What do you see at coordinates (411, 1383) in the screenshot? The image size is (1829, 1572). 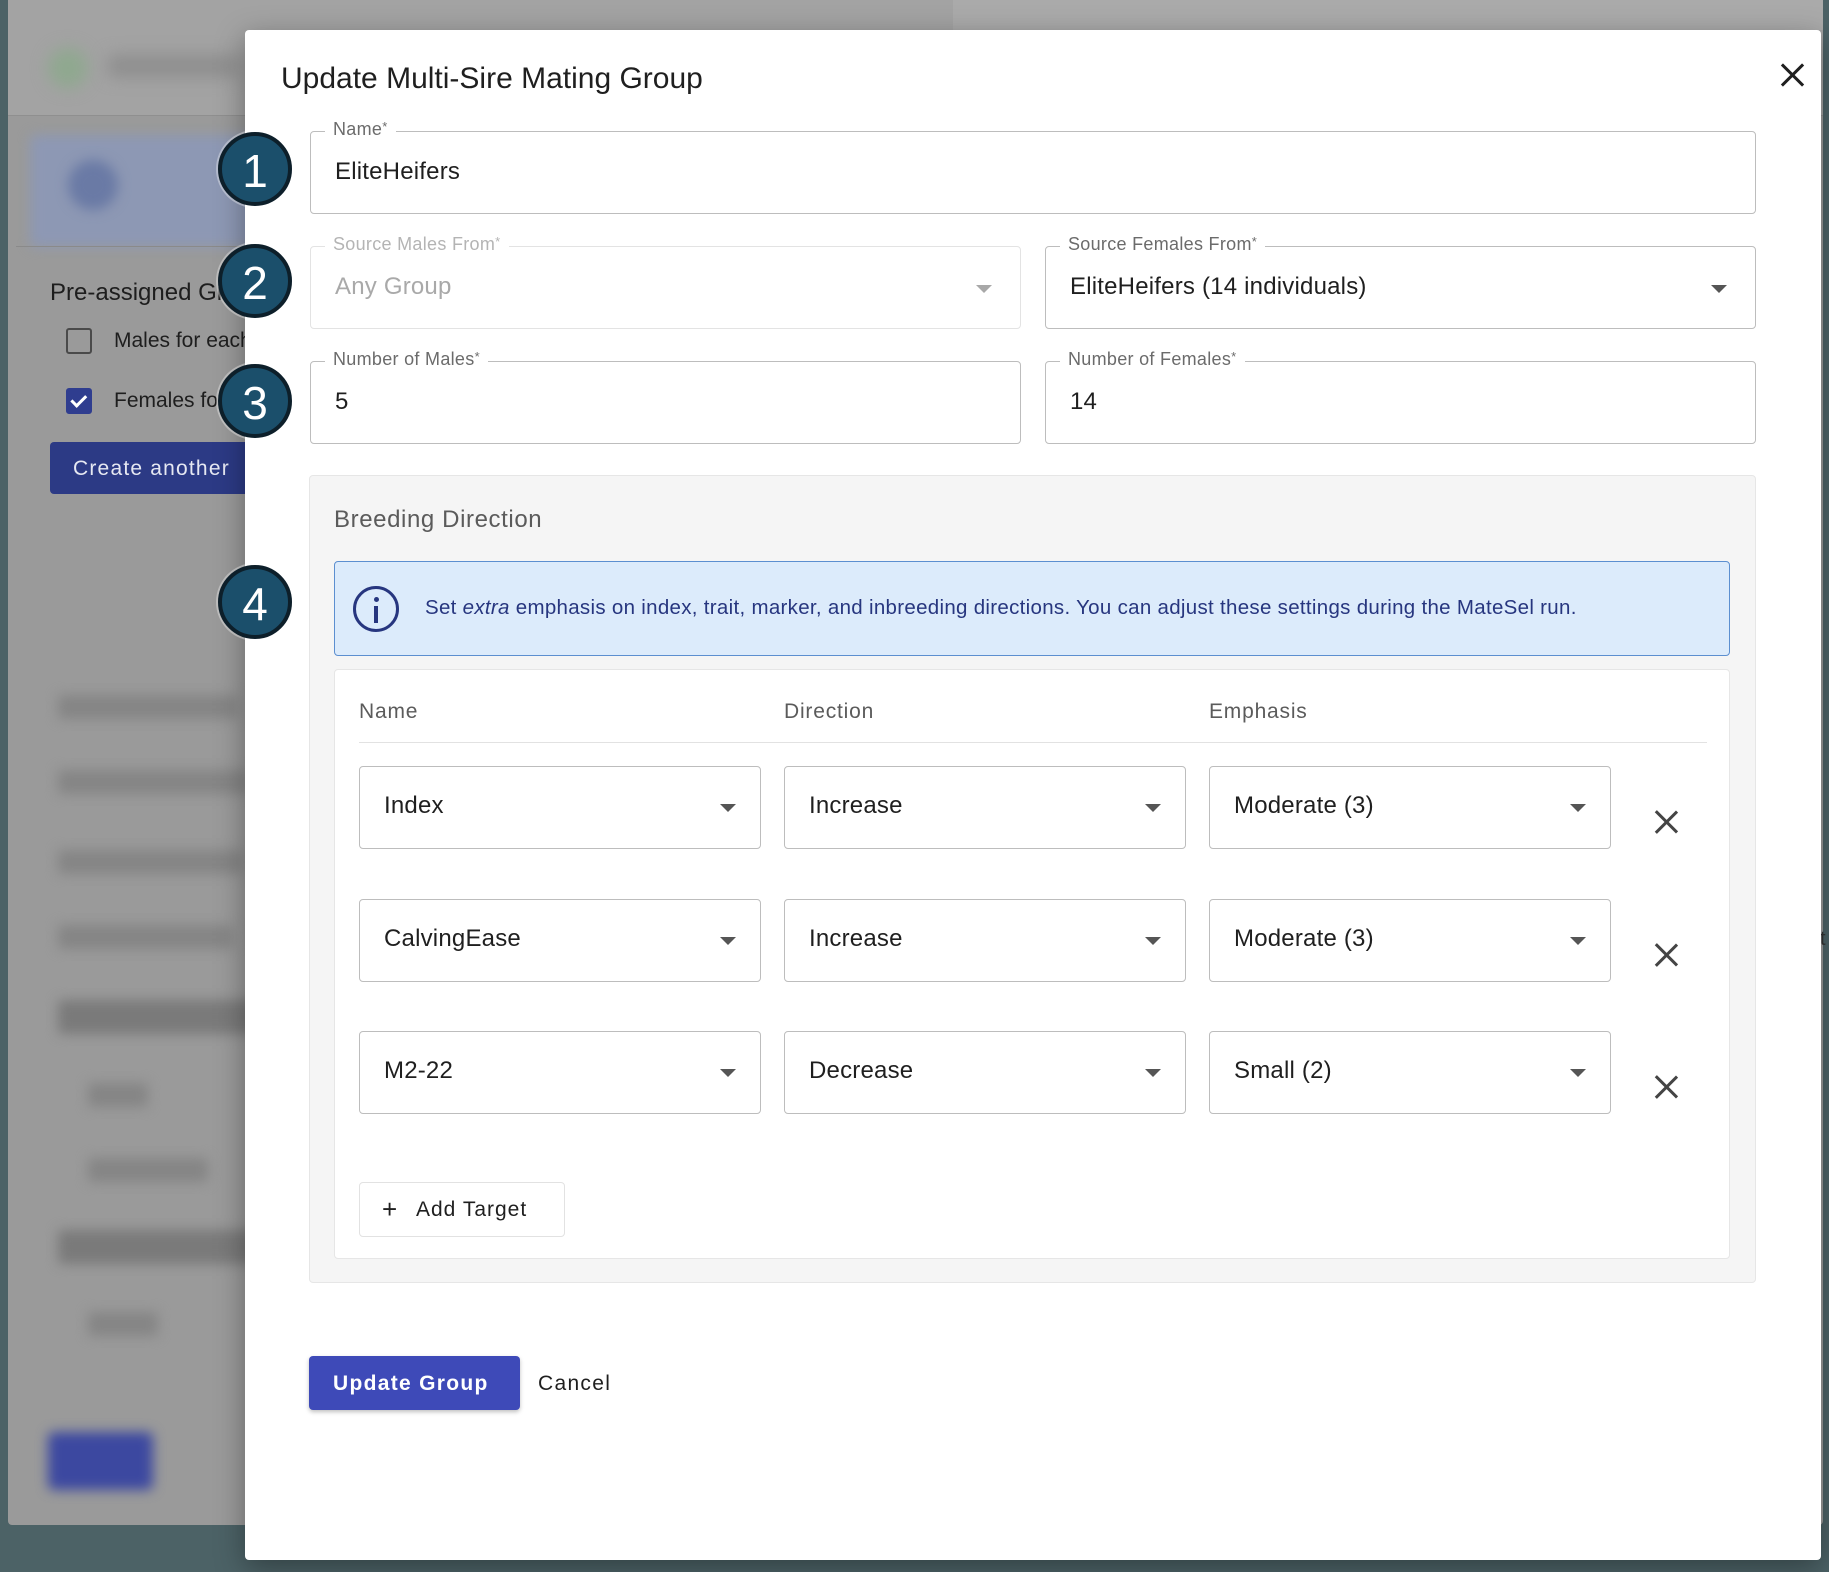 I see `update-group-label: Update Group` at bounding box center [411, 1383].